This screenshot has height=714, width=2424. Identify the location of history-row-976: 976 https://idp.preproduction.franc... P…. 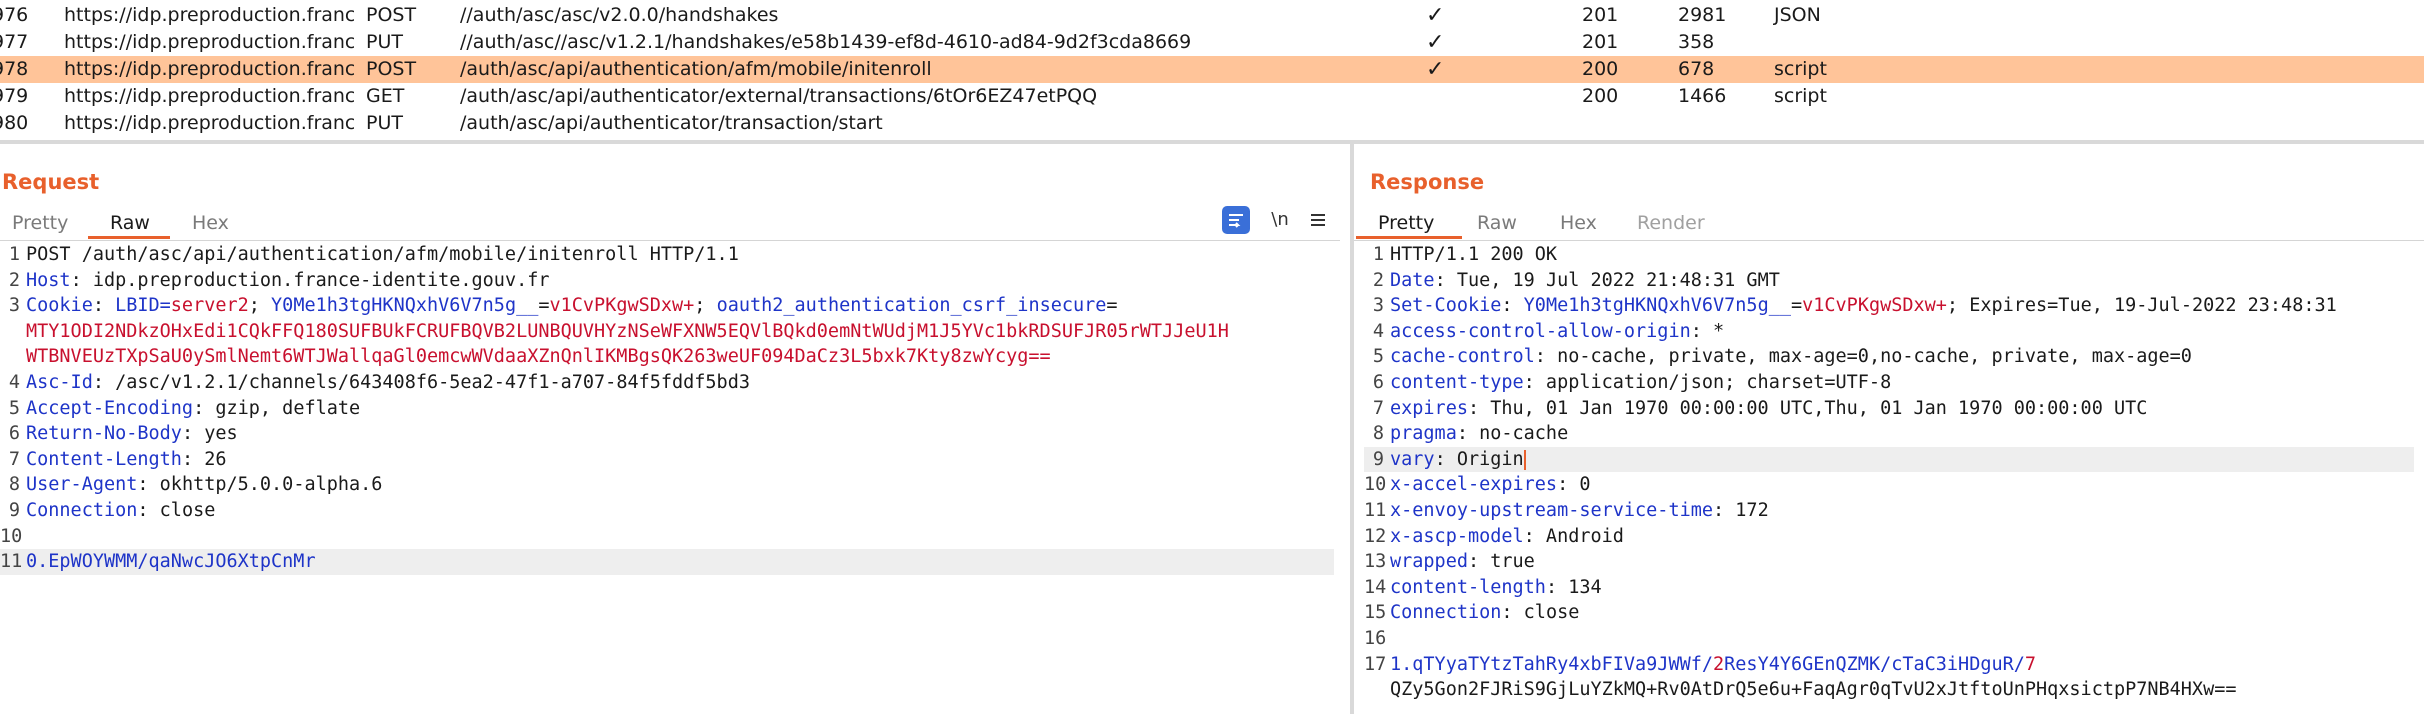
(1212, 15).